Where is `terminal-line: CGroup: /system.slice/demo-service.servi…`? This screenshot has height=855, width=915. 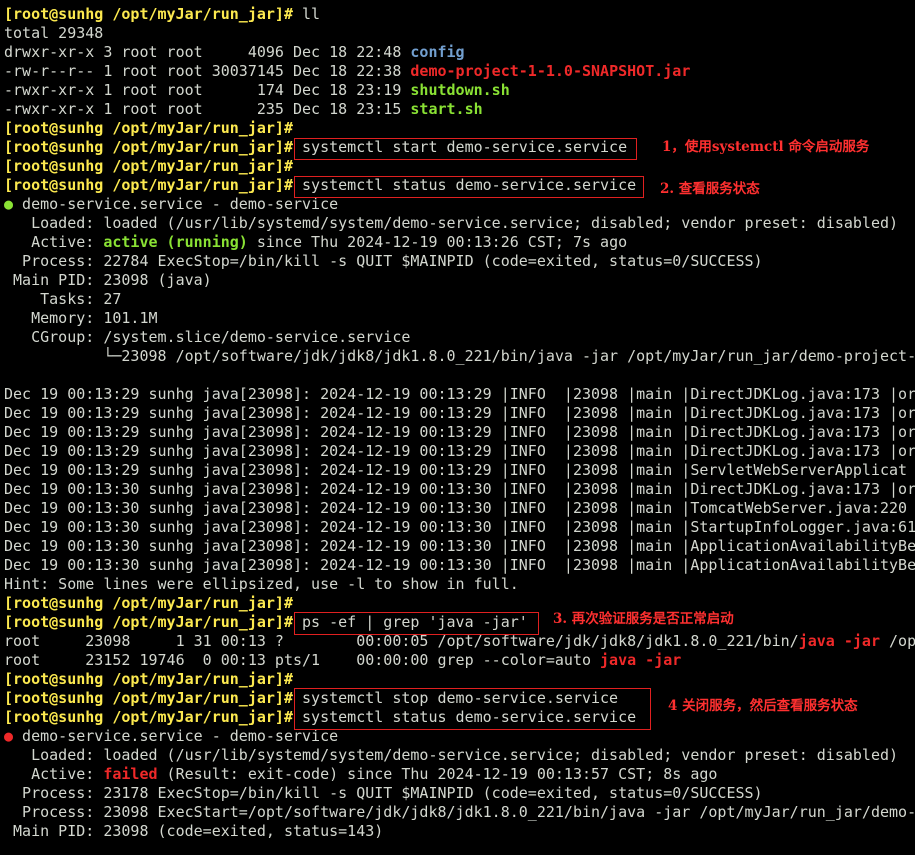 terminal-line: CGroup: /system.slice/demo-service.servi… is located at coordinates (459, 337).